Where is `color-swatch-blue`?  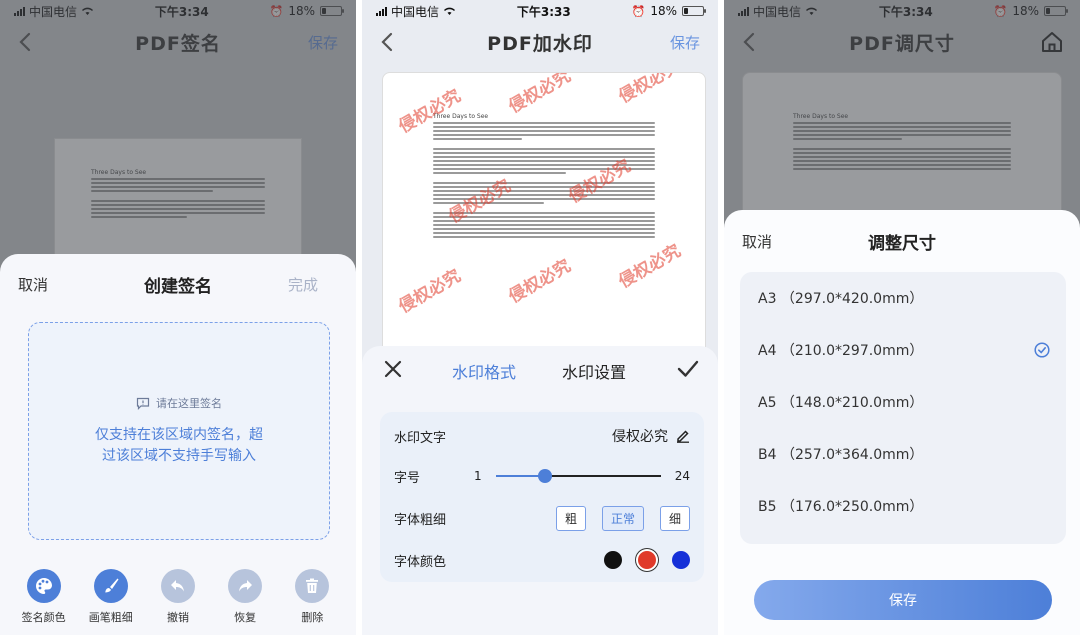 color-swatch-blue is located at coordinates (681, 560).